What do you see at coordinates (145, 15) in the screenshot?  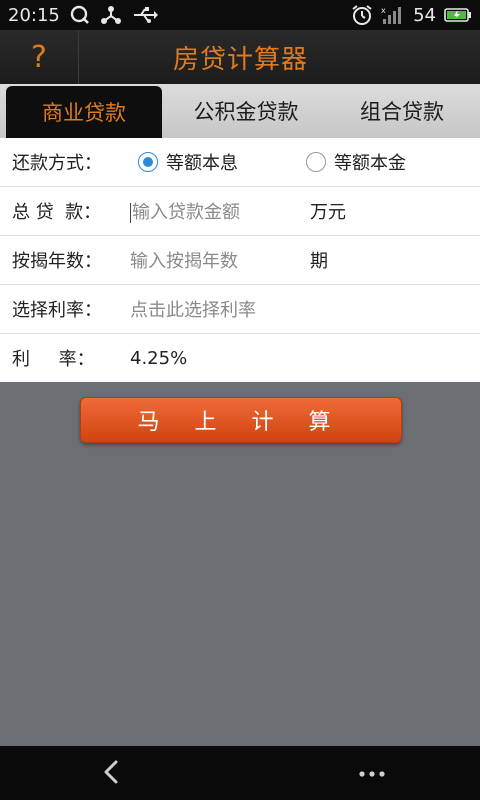 I see `usb-icon` at bounding box center [145, 15].